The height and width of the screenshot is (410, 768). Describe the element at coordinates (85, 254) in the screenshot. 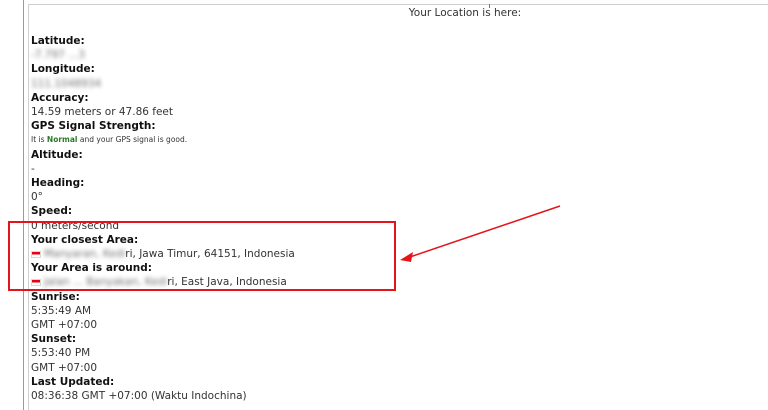

I see `closest-area-blurred: Manyaran, Kedi` at that location.